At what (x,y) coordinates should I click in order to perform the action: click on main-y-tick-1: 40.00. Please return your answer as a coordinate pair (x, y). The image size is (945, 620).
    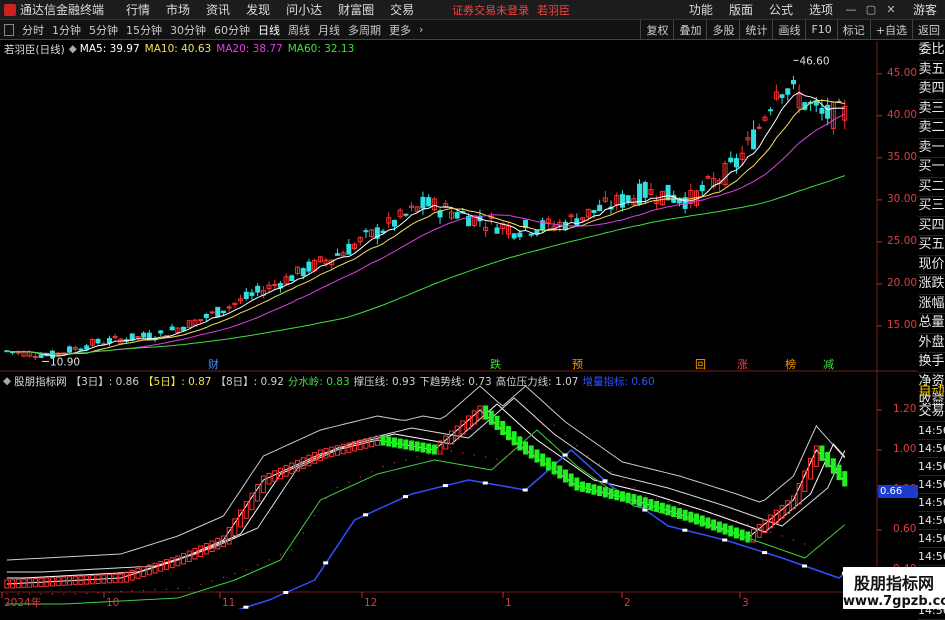
    Looking at the image, I should click on (902, 114).